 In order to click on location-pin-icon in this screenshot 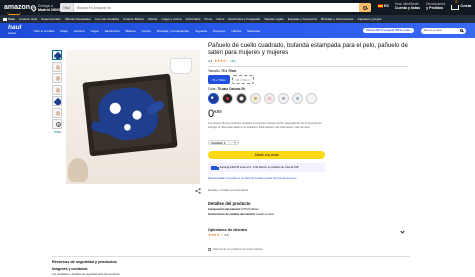, I will do `click(33, 7)`.